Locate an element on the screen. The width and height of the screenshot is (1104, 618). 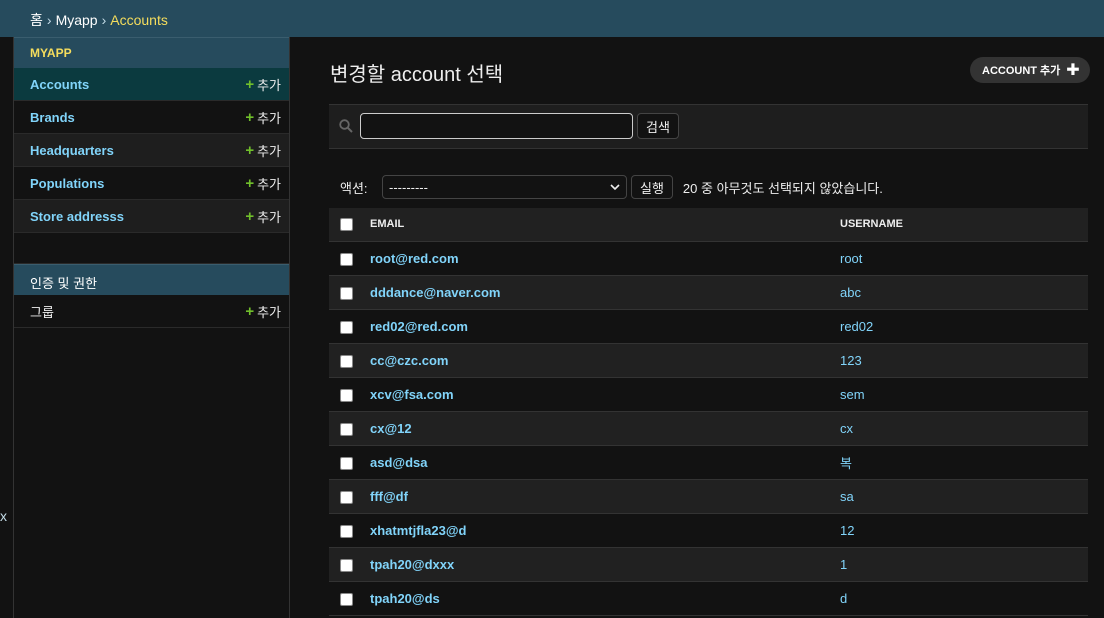
table-row: xhatmtjfla23@d 12 is located at coordinates (708, 530).